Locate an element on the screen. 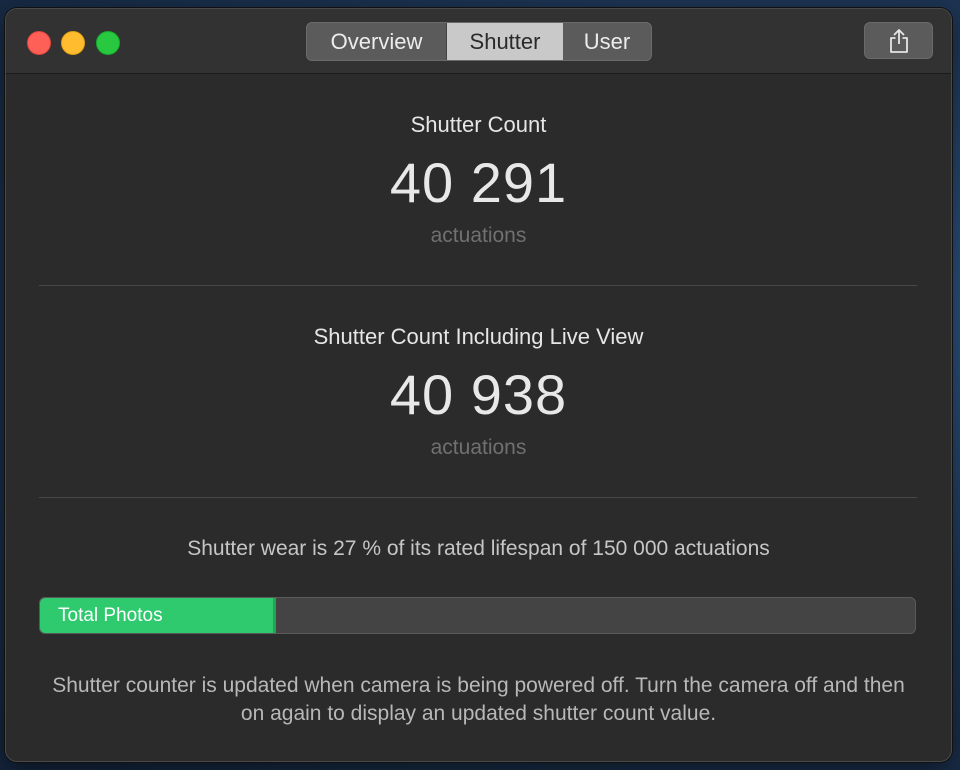 The height and width of the screenshot is (770, 960). share-icon is located at coordinates (899, 41).